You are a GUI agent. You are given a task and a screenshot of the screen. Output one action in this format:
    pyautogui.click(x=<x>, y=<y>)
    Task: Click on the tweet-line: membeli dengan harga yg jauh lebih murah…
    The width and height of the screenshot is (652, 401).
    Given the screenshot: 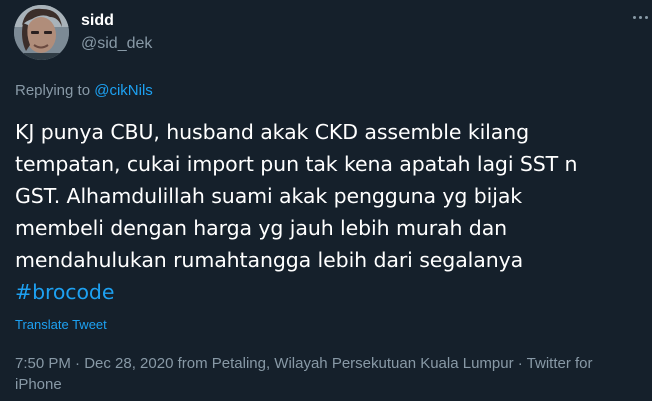 What is the action you would take?
    pyautogui.click(x=261, y=228)
    